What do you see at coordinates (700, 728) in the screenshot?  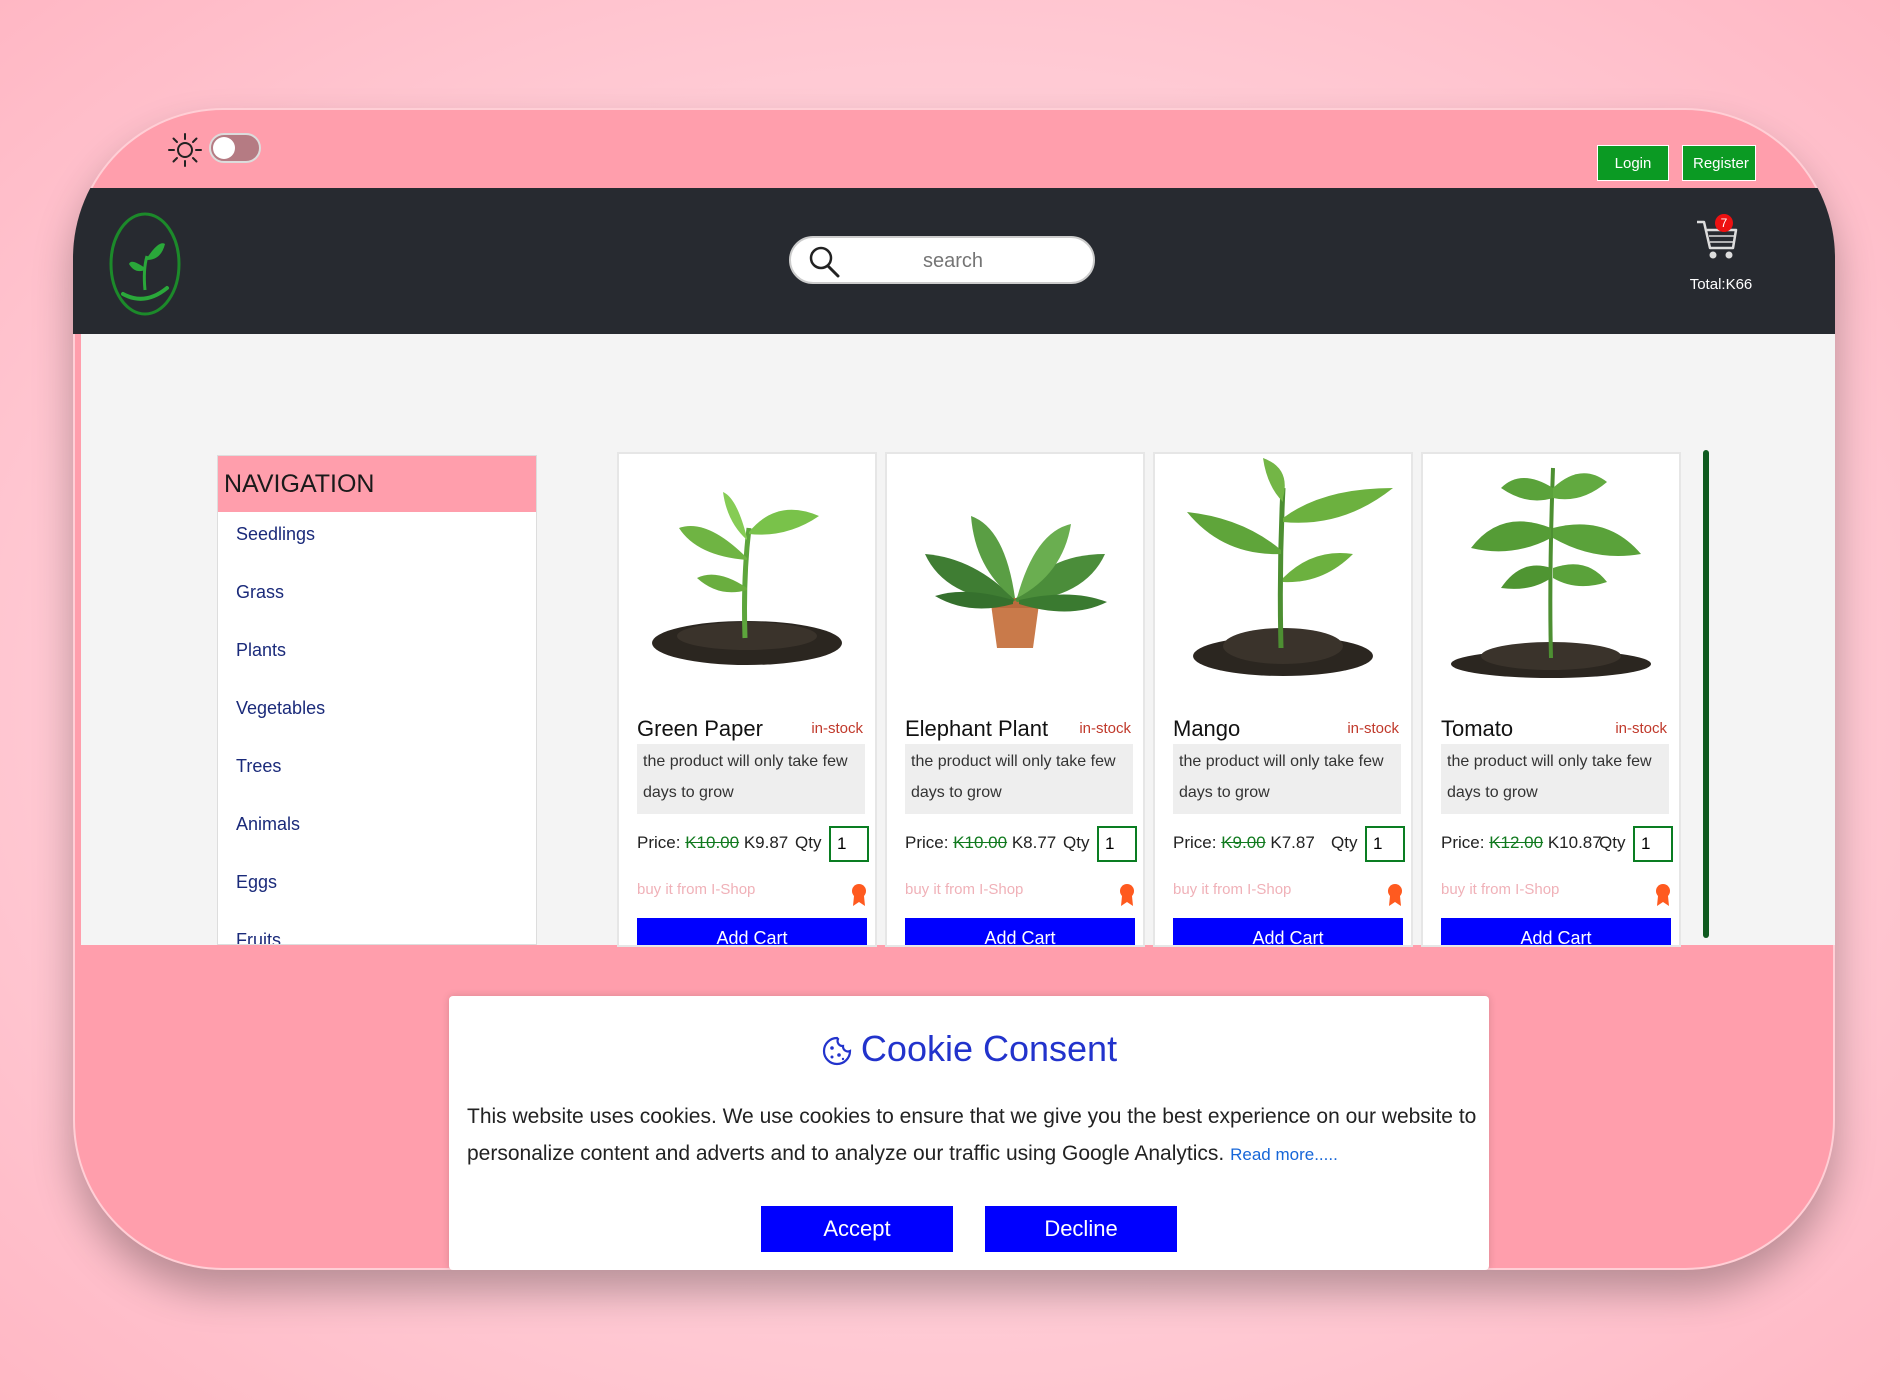 I see `product-name: Green Paper` at bounding box center [700, 728].